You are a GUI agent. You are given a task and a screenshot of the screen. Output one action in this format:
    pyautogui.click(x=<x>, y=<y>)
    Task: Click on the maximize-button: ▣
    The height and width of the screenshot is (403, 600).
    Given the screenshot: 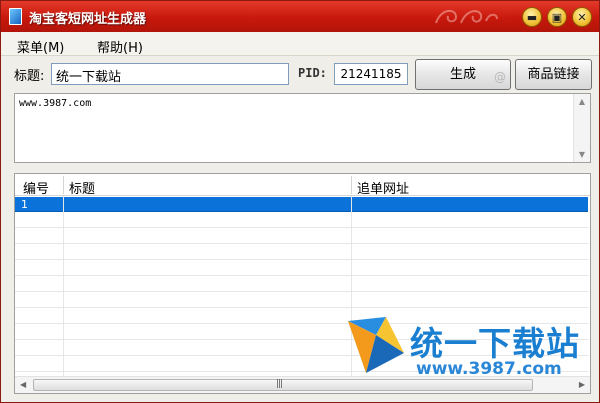 What is the action you would take?
    pyautogui.click(x=557, y=17)
    